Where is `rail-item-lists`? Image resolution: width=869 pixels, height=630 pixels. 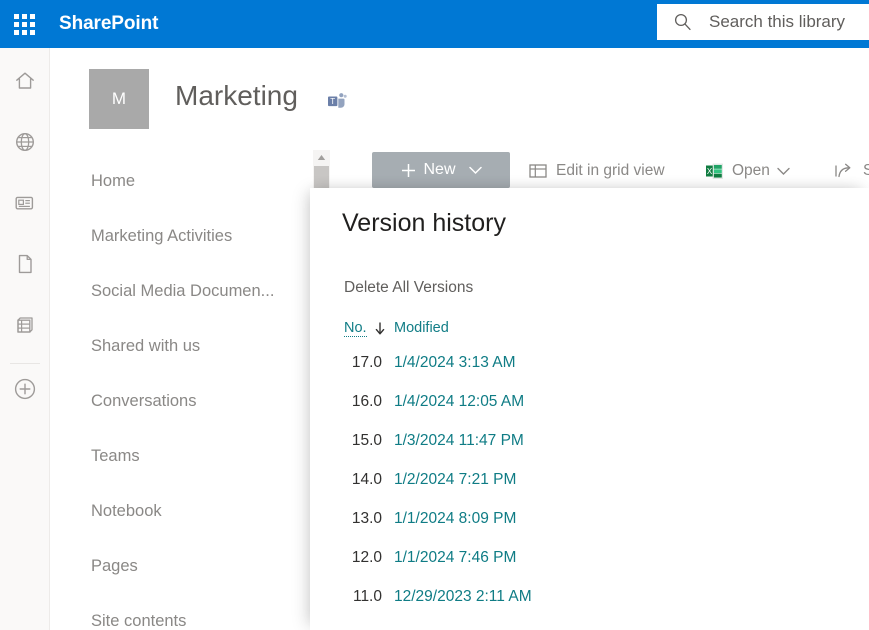
rail-item-lists is located at coordinates (24, 325).